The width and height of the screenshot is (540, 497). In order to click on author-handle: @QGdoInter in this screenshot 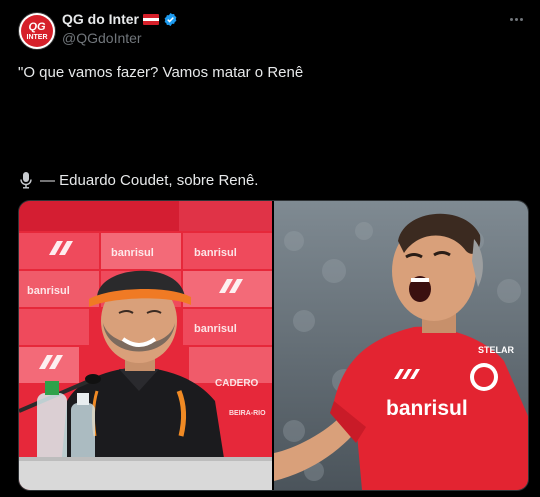, I will do `click(102, 38)`.